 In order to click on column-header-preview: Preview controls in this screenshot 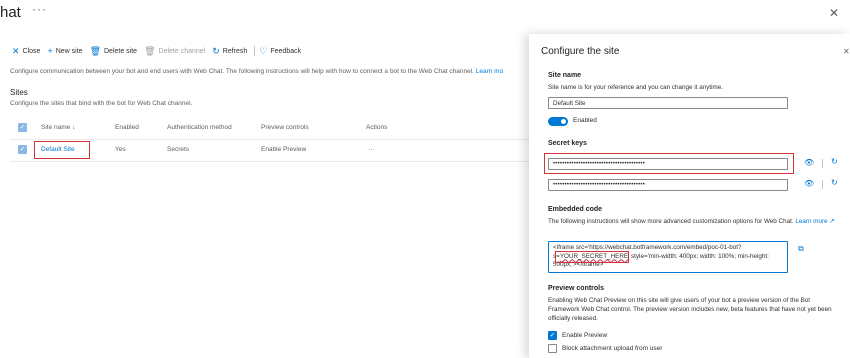, I will do `click(285, 127)`.